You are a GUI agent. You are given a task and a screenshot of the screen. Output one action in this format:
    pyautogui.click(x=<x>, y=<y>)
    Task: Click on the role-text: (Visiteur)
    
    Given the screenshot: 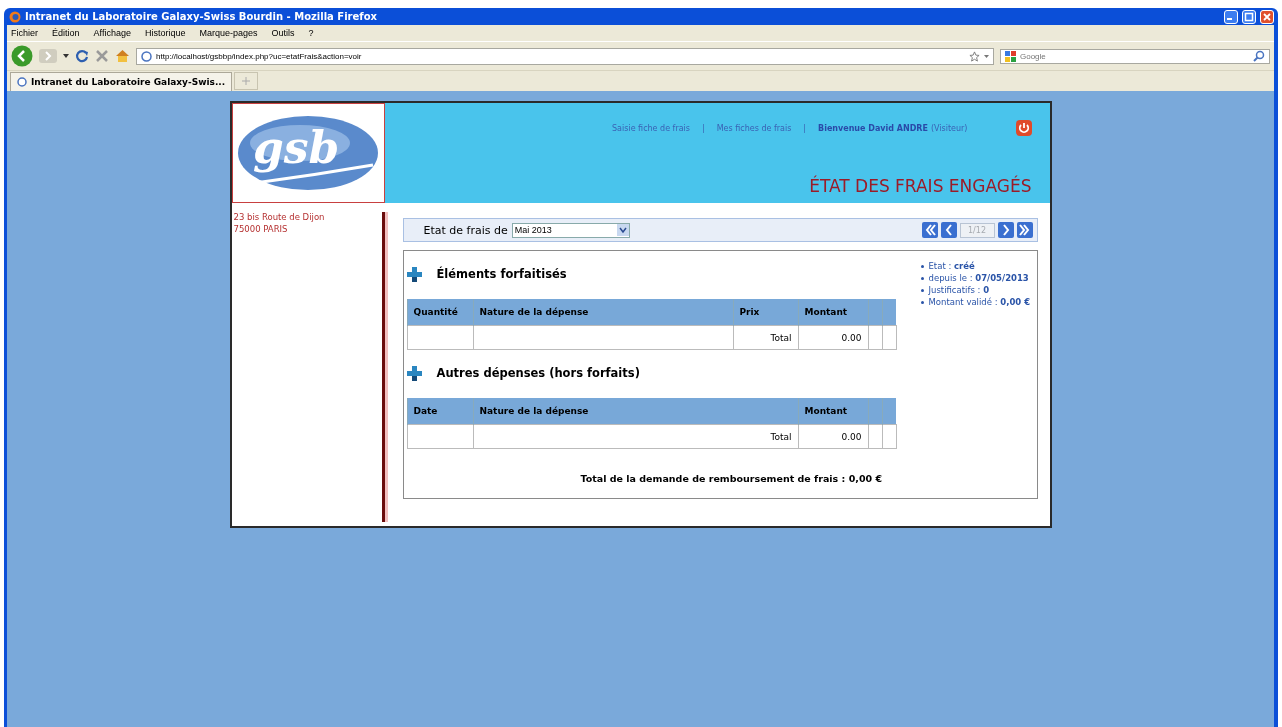 What is the action you would take?
    pyautogui.click(x=949, y=128)
    